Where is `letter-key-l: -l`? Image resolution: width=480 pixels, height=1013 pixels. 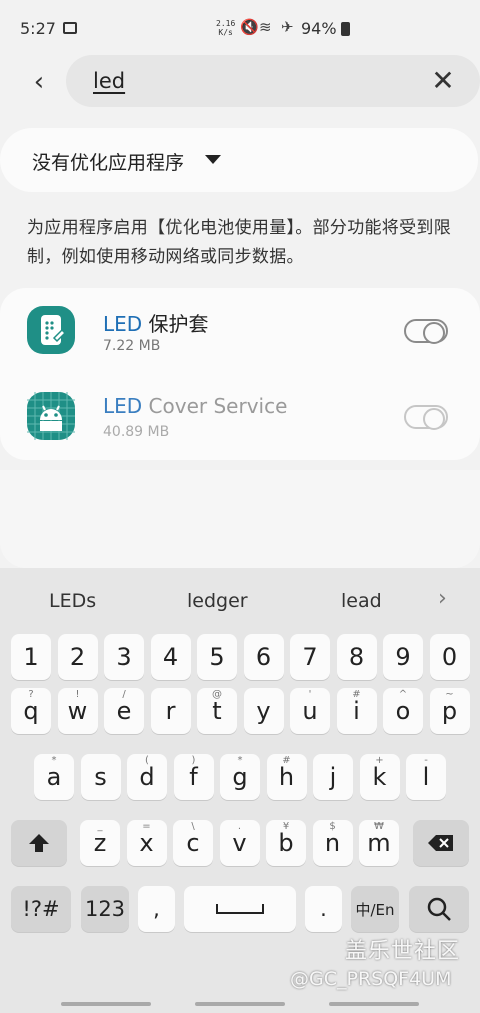
letter-key-l: -l is located at coordinates (426, 777).